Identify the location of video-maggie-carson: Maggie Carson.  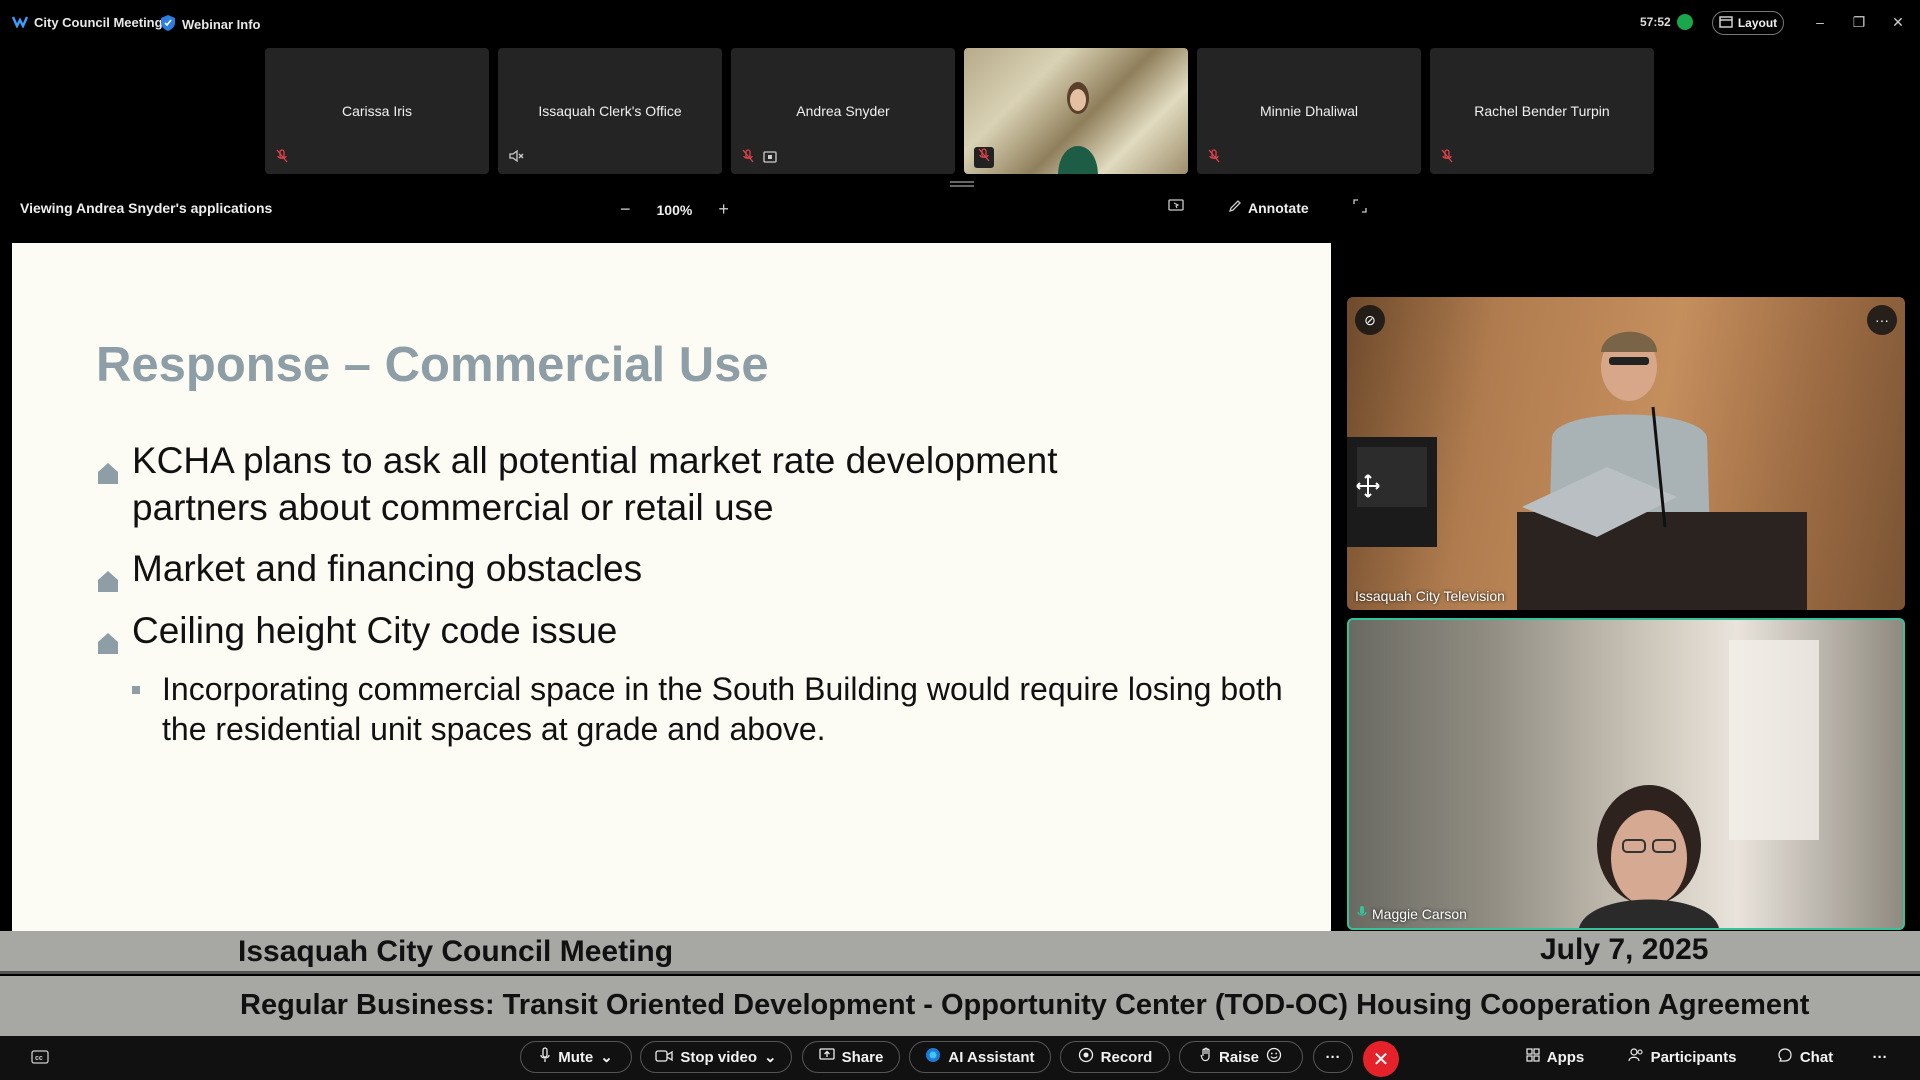
(1626, 774).